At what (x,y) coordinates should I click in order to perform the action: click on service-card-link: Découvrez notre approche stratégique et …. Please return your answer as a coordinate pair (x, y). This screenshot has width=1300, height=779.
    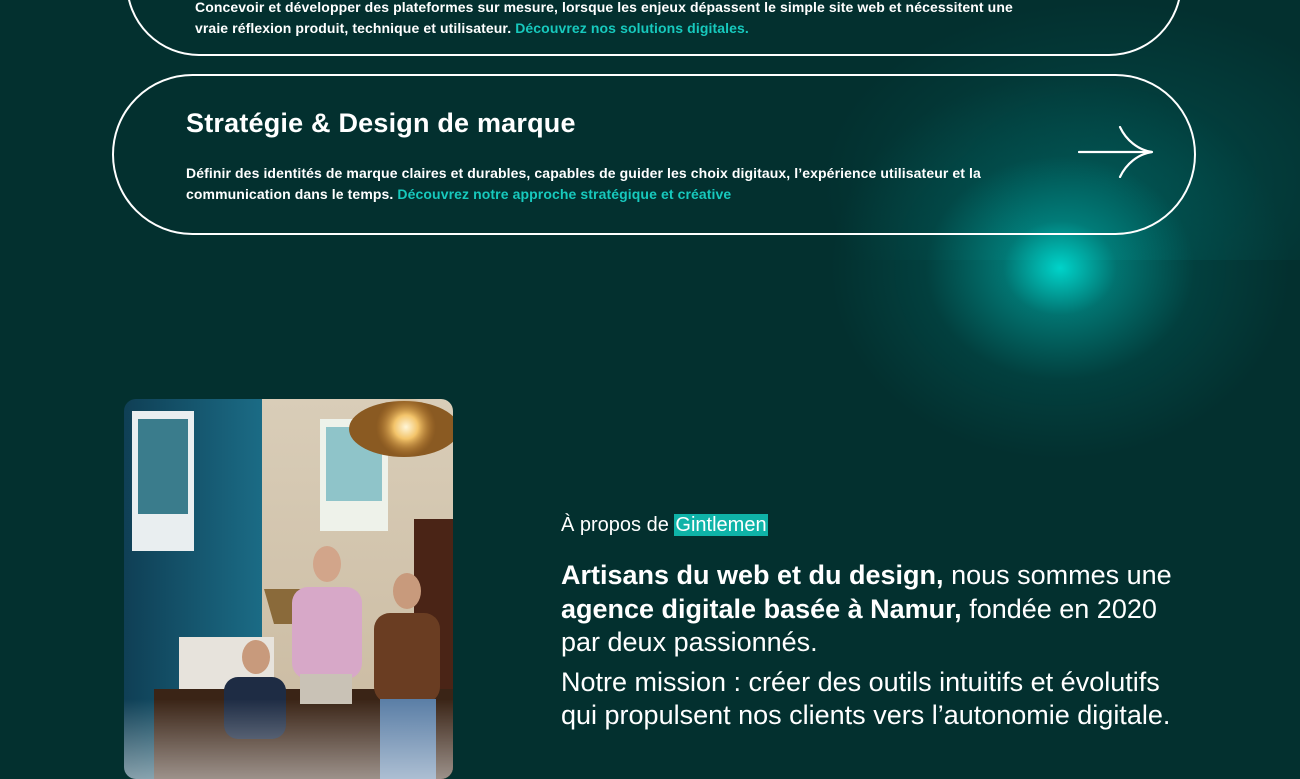
    Looking at the image, I should click on (564, 194).